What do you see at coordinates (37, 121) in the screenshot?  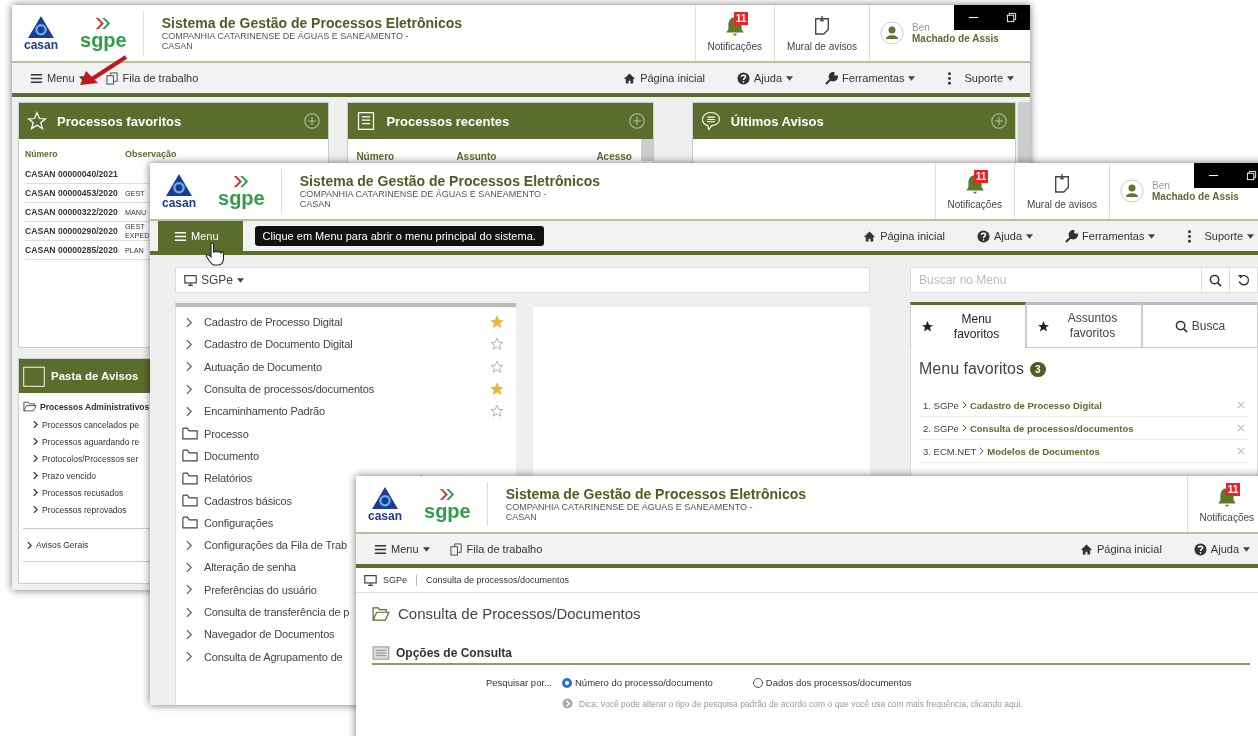 I see `star-outline-icon` at bounding box center [37, 121].